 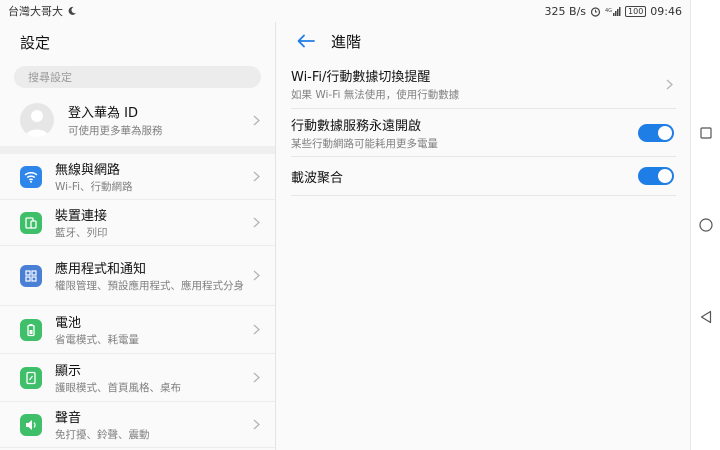 What do you see at coordinates (656, 176) in the screenshot?
I see `carrier-aggregation-toggle` at bounding box center [656, 176].